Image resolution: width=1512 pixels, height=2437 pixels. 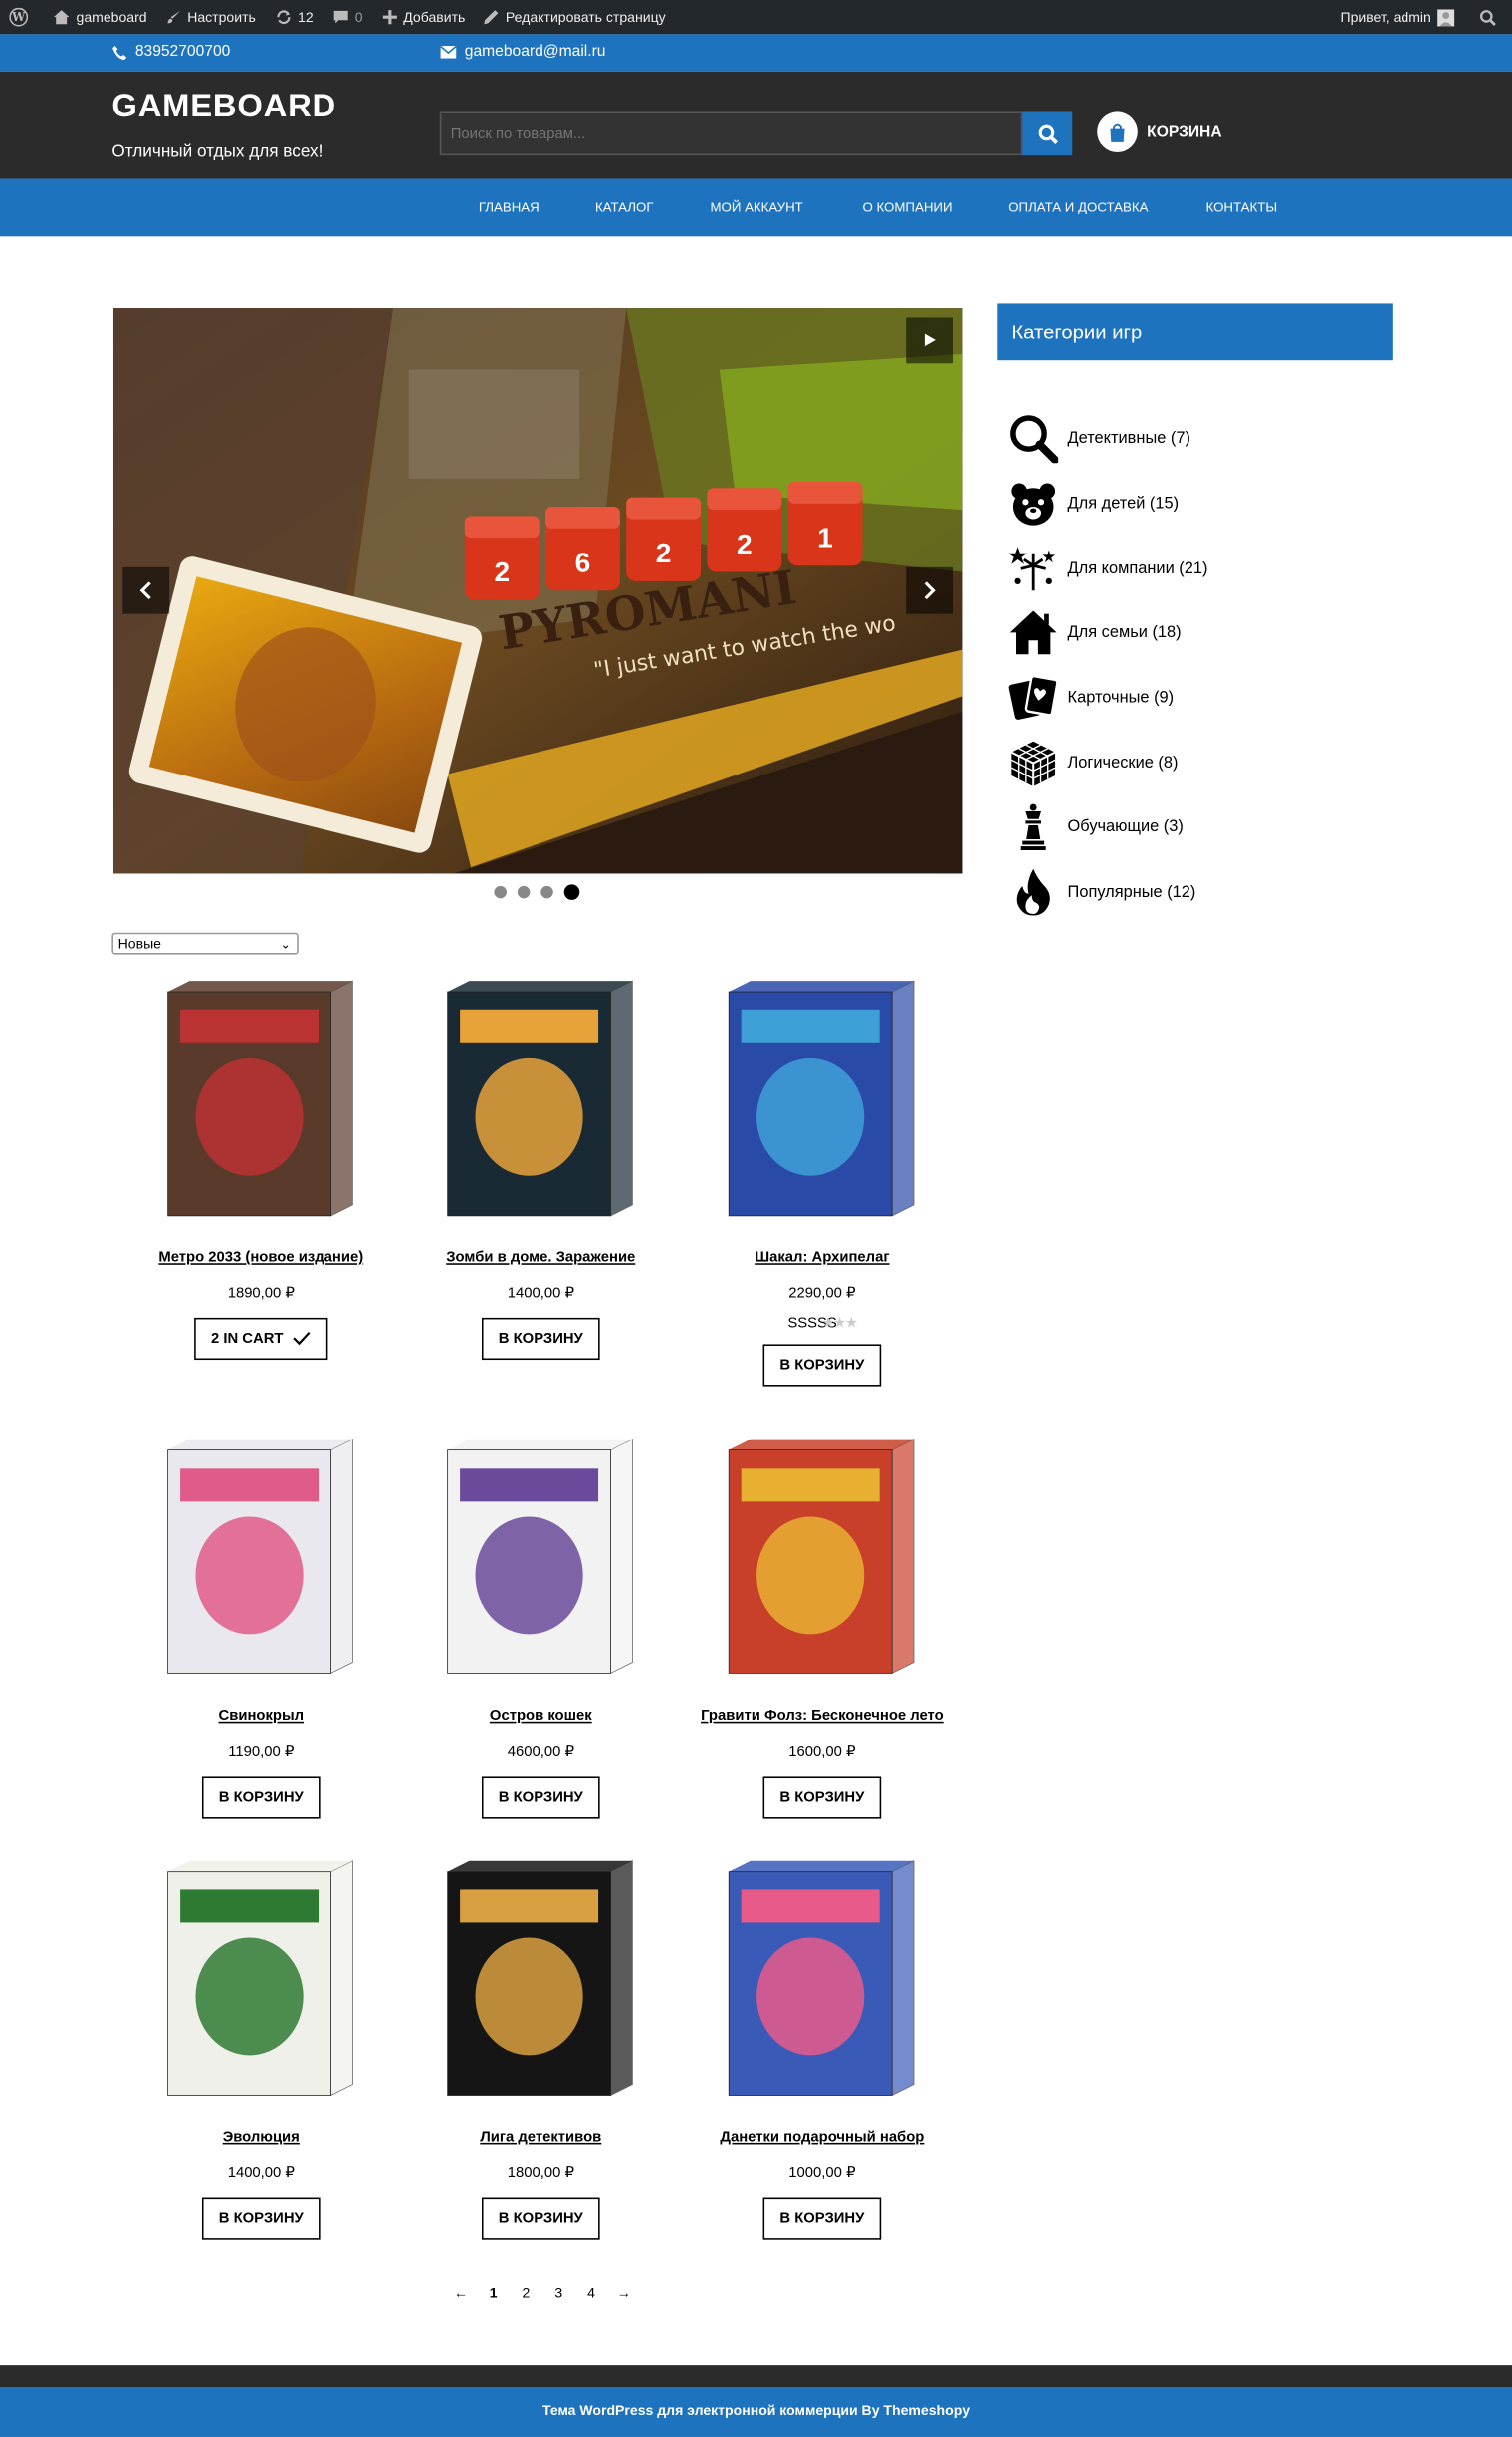 I want to click on product-title: Остров кошек, so click(x=541, y=1716).